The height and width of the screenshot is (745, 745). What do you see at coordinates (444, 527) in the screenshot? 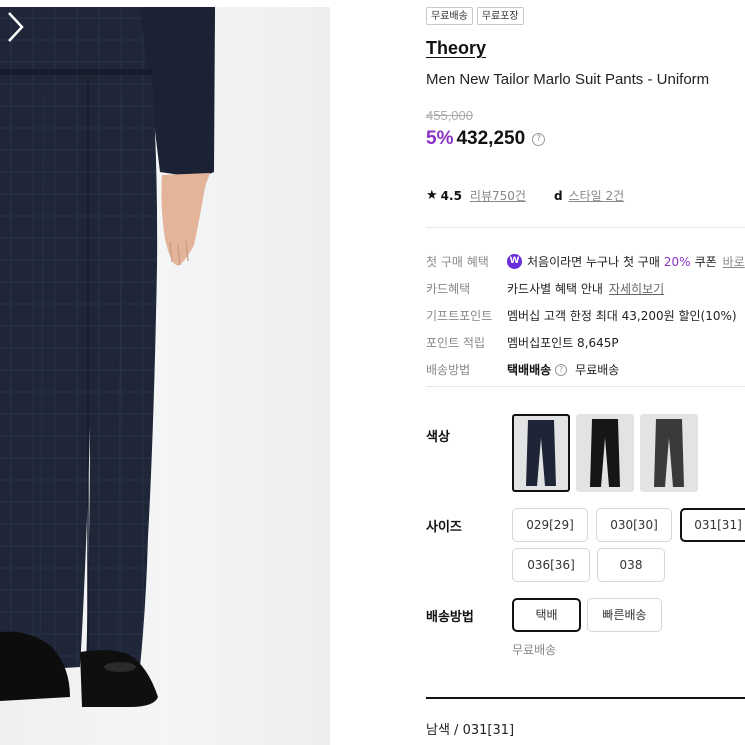
I see `size-label: 사이즈` at bounding box center [444, 527].